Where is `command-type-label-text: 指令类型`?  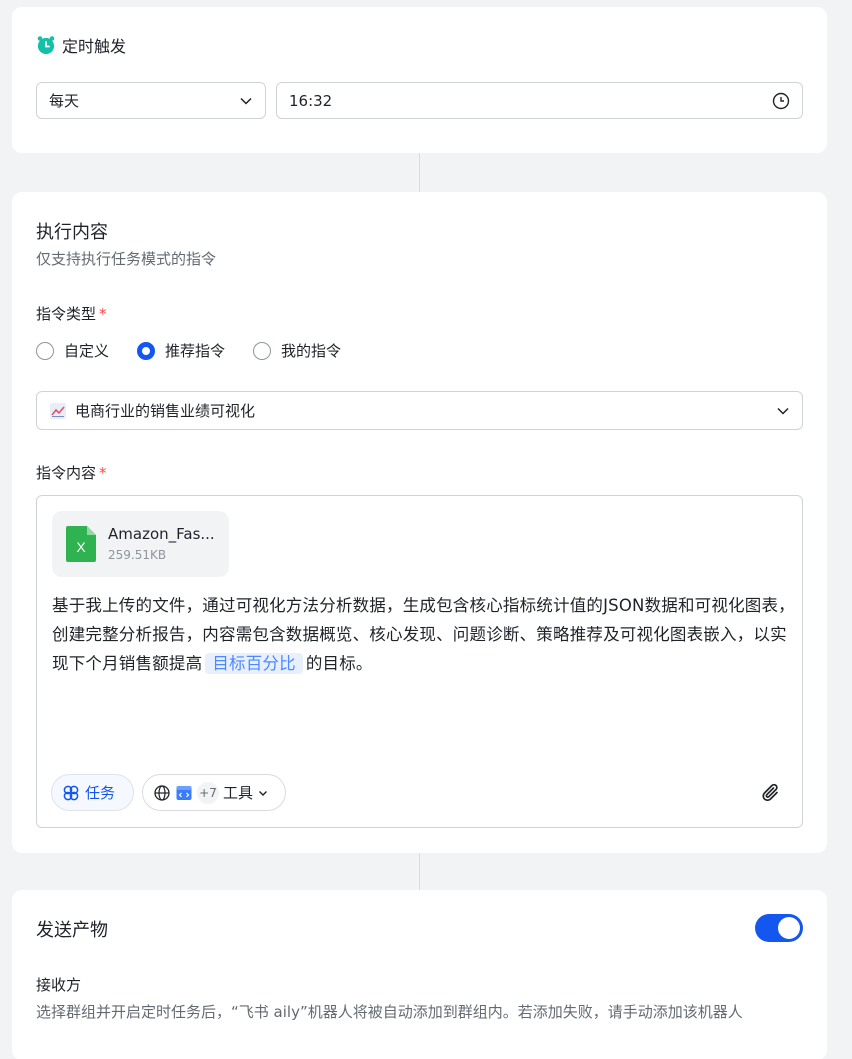 command-type-label-text: 指令类型 is located at coordinates (66, 314).